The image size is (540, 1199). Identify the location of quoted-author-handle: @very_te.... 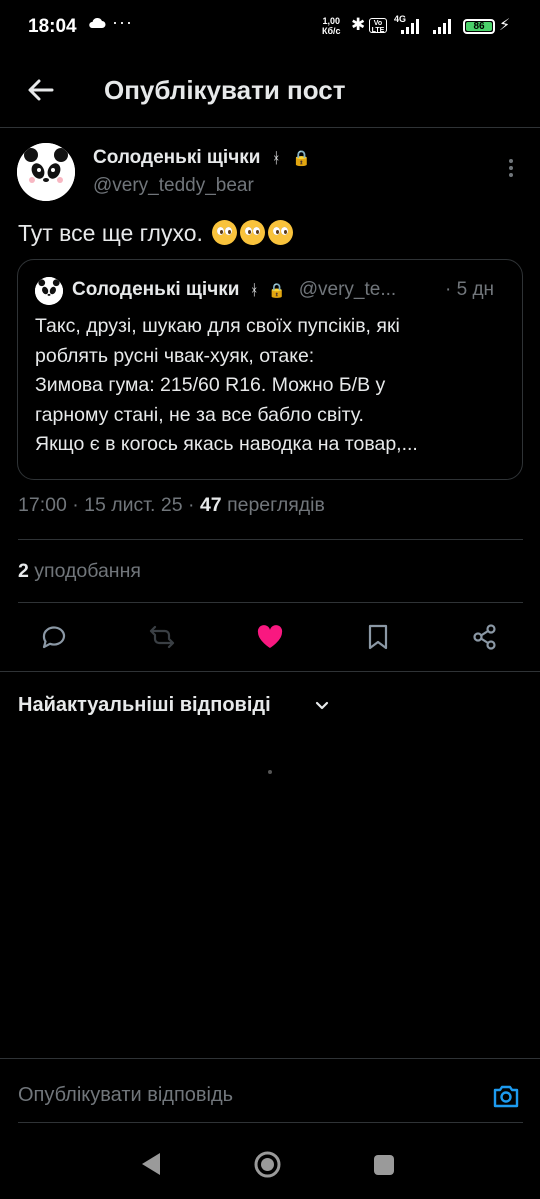
(347, 289).